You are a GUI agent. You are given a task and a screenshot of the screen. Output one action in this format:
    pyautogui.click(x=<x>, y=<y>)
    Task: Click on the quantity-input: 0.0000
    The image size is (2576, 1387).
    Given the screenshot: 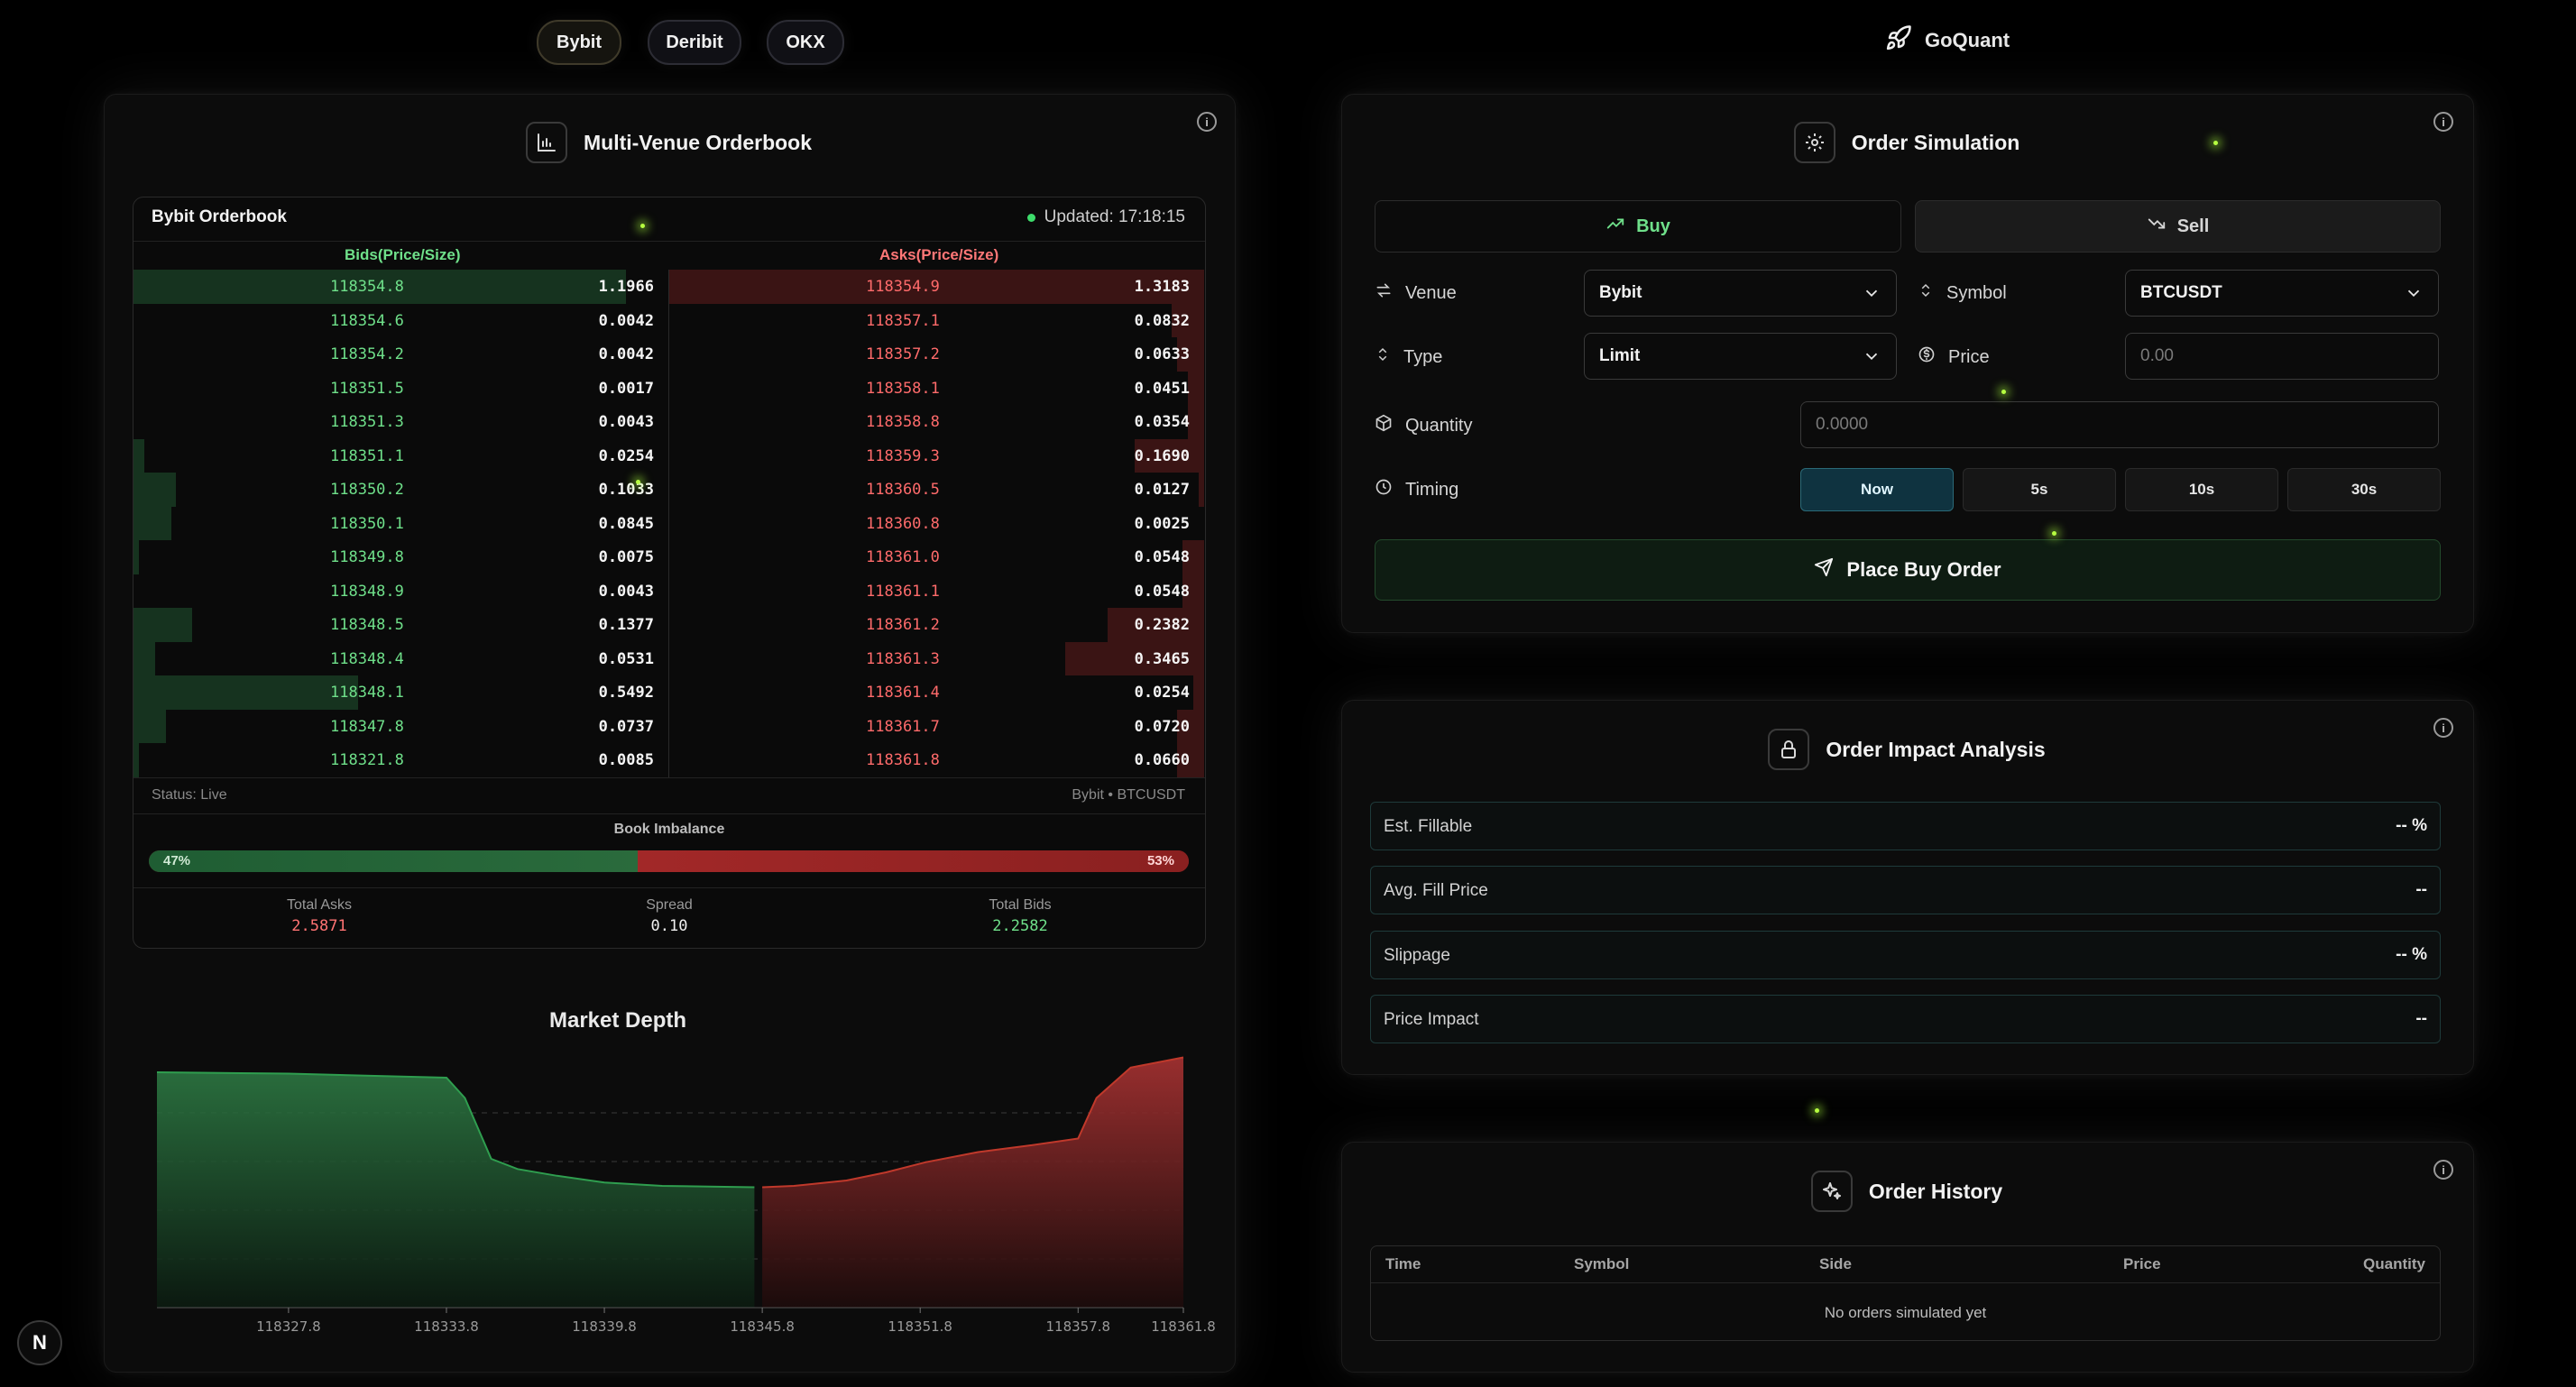 What is the action you would take?
    pyautogui.click(x=2120, y=424)
    